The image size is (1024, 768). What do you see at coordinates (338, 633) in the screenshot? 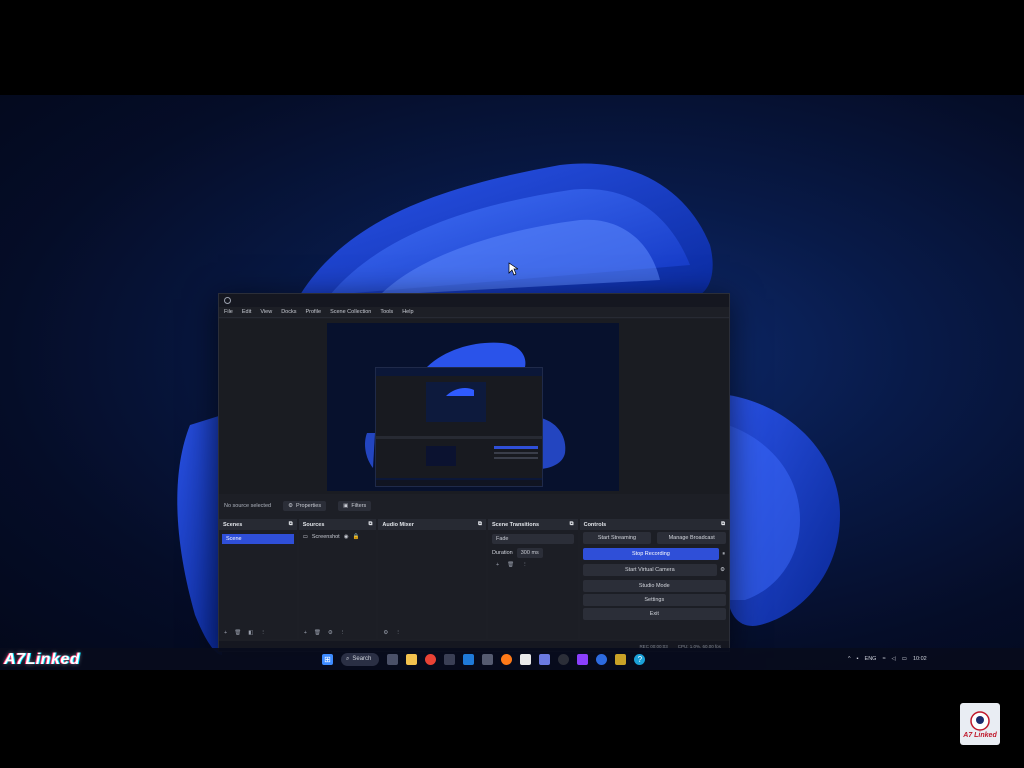
I see `sources-footer: + 🗑 ⚙ ⋮` at bounding box center [338, 633].